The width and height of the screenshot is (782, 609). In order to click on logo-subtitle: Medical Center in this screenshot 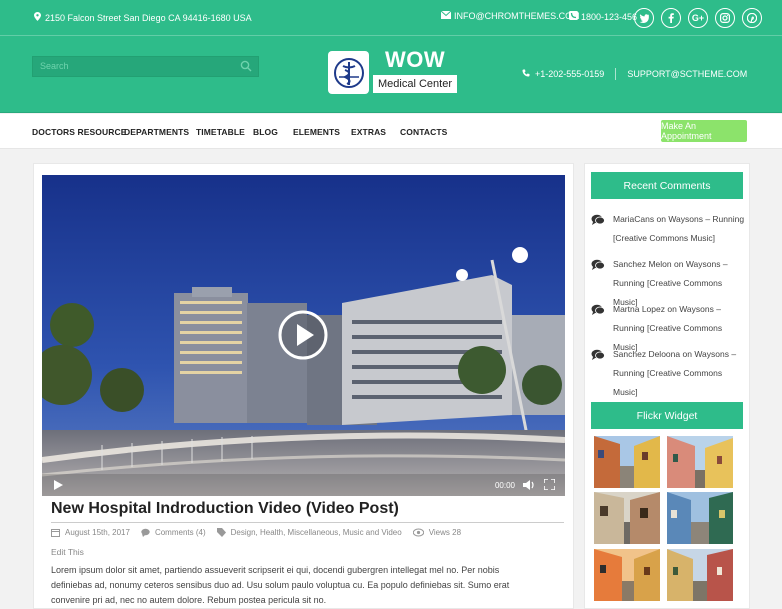, I will do `click(415, 84)`.